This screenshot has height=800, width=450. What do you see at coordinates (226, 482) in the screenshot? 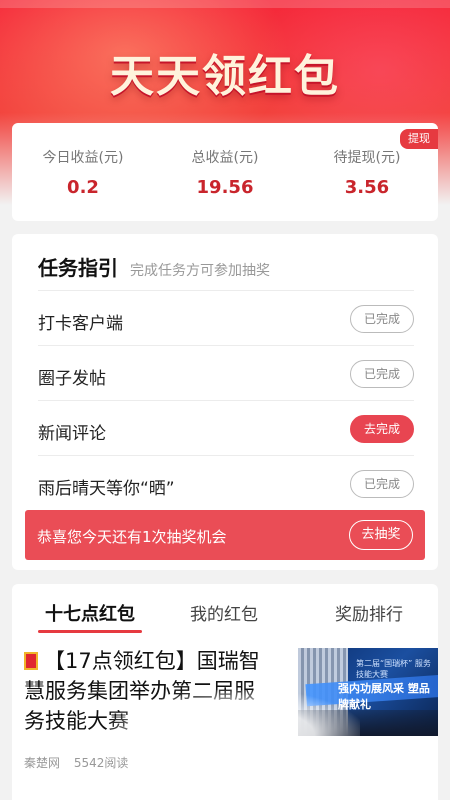
I see `task-row: 雨后晴天等你“晒” 已完成` at bounding box center [226, 482].